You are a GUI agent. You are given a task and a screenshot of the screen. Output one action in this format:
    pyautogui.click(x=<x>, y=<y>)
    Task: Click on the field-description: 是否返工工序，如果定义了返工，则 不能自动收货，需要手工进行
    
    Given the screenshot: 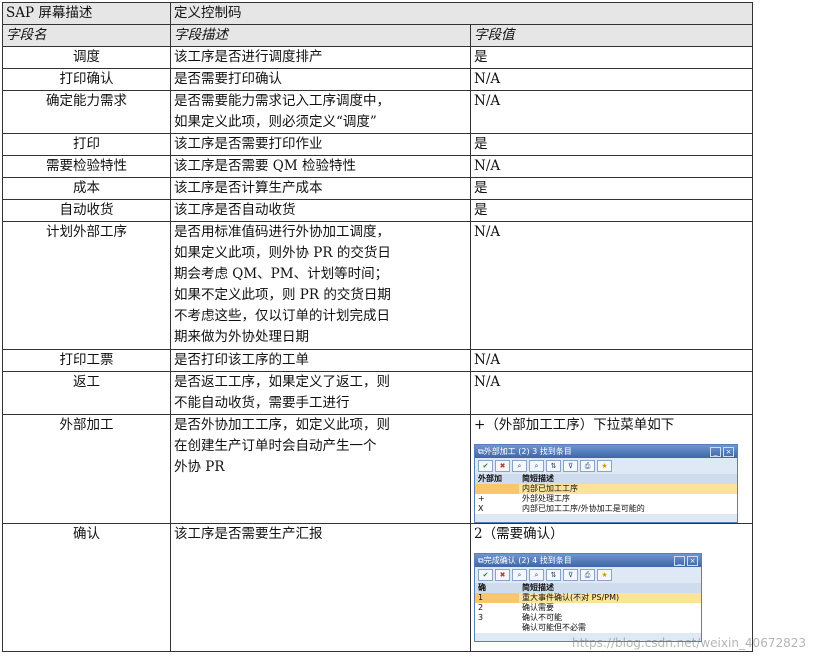 What is the action you would take?
    pyautogui.click(x=320, y=393)
    